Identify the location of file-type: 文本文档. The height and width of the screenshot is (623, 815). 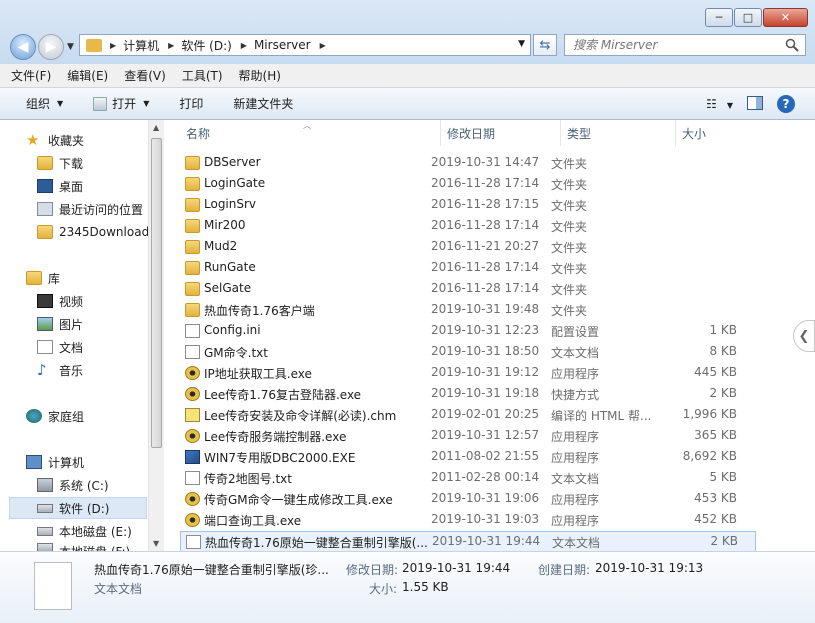
(576, 543).